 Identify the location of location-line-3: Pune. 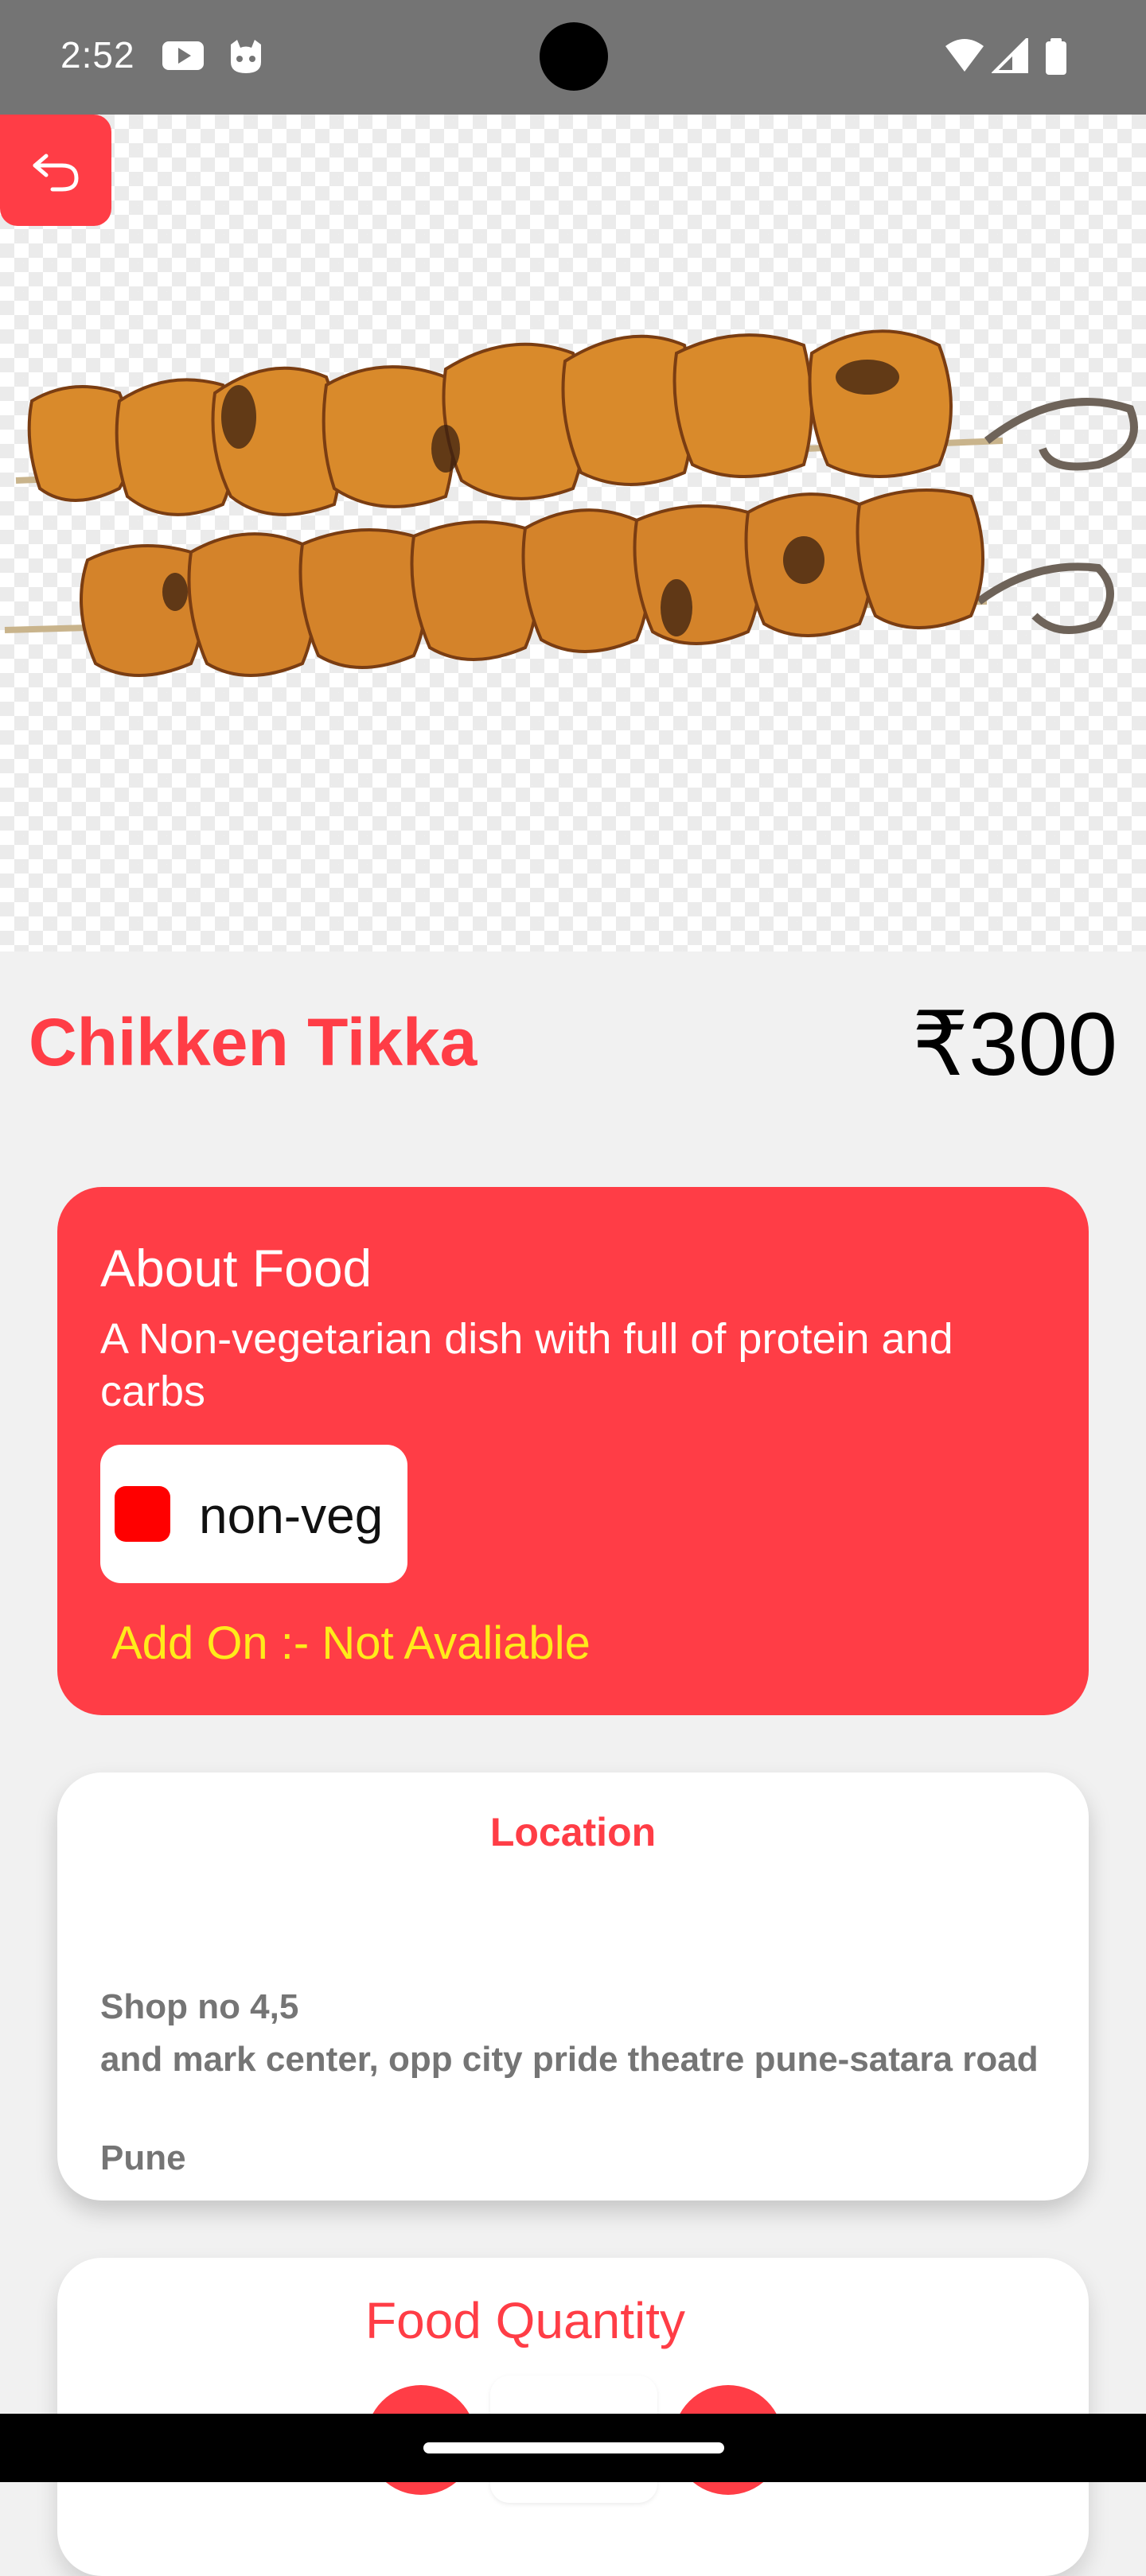
(143, 2158).